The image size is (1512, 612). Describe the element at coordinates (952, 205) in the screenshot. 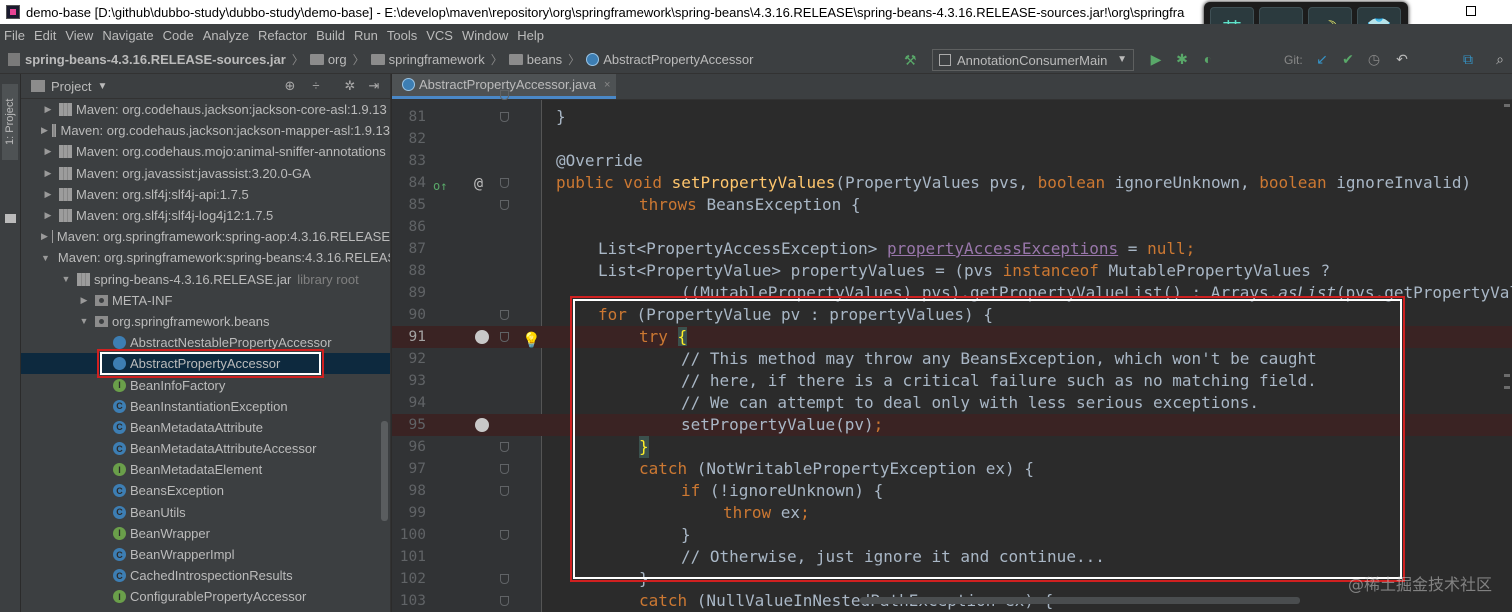

I see `code-line: 85 throws BeansException {` at that location.